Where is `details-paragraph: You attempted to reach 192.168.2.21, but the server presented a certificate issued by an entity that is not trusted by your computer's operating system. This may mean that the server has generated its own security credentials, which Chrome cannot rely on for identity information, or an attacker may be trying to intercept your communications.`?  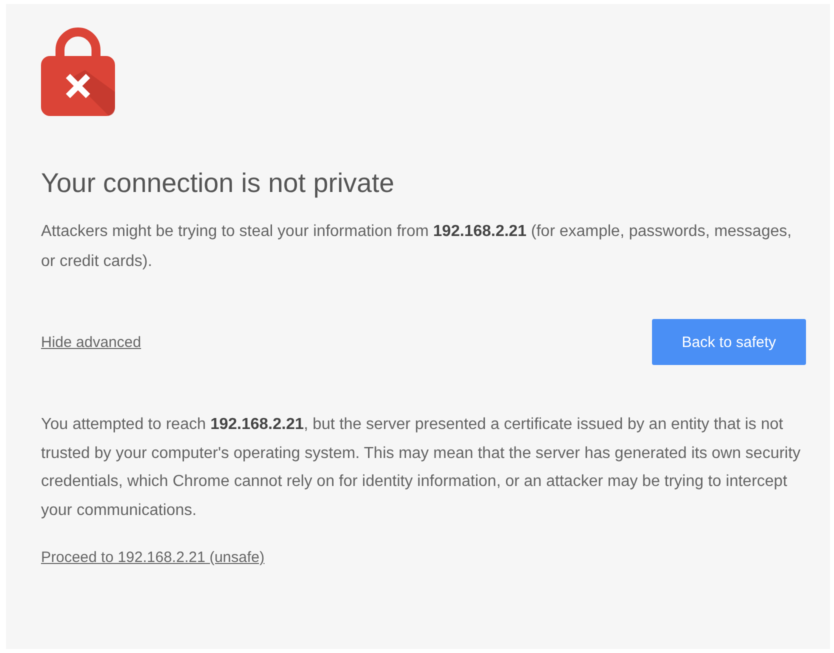 details-paragraph: You attempted to reach 192.168.2.21, but the server presented a certificate issued by an entity that is not trusted by your computer's operating system. This may mean that the server has generated its own security credentials, which Chrome cannot rely on for identity information, or an attacker may be trying to intercept your communications. is located at coordinates (421, 467).